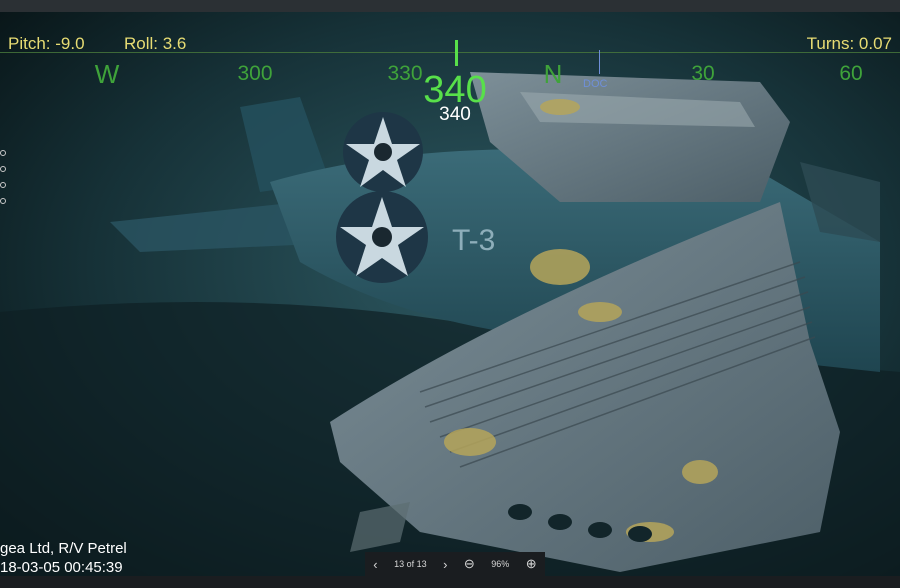 Image resolution: width=900 pixels, height=588 pixels. Describe the element at coordinates (46, 43) in the screenshot. I see `pitch-readout: Pitch: -9.0` at that location.